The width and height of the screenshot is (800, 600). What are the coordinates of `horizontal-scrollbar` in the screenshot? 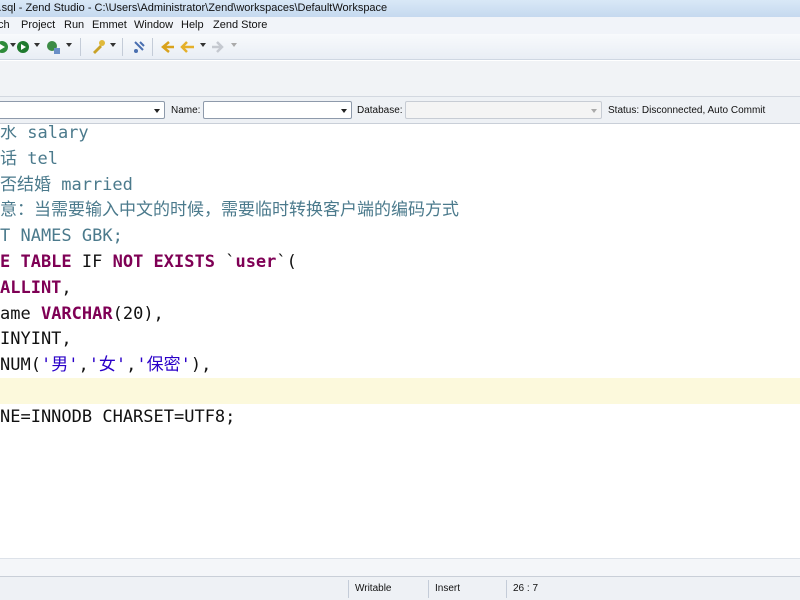 It's located at (400, 567).